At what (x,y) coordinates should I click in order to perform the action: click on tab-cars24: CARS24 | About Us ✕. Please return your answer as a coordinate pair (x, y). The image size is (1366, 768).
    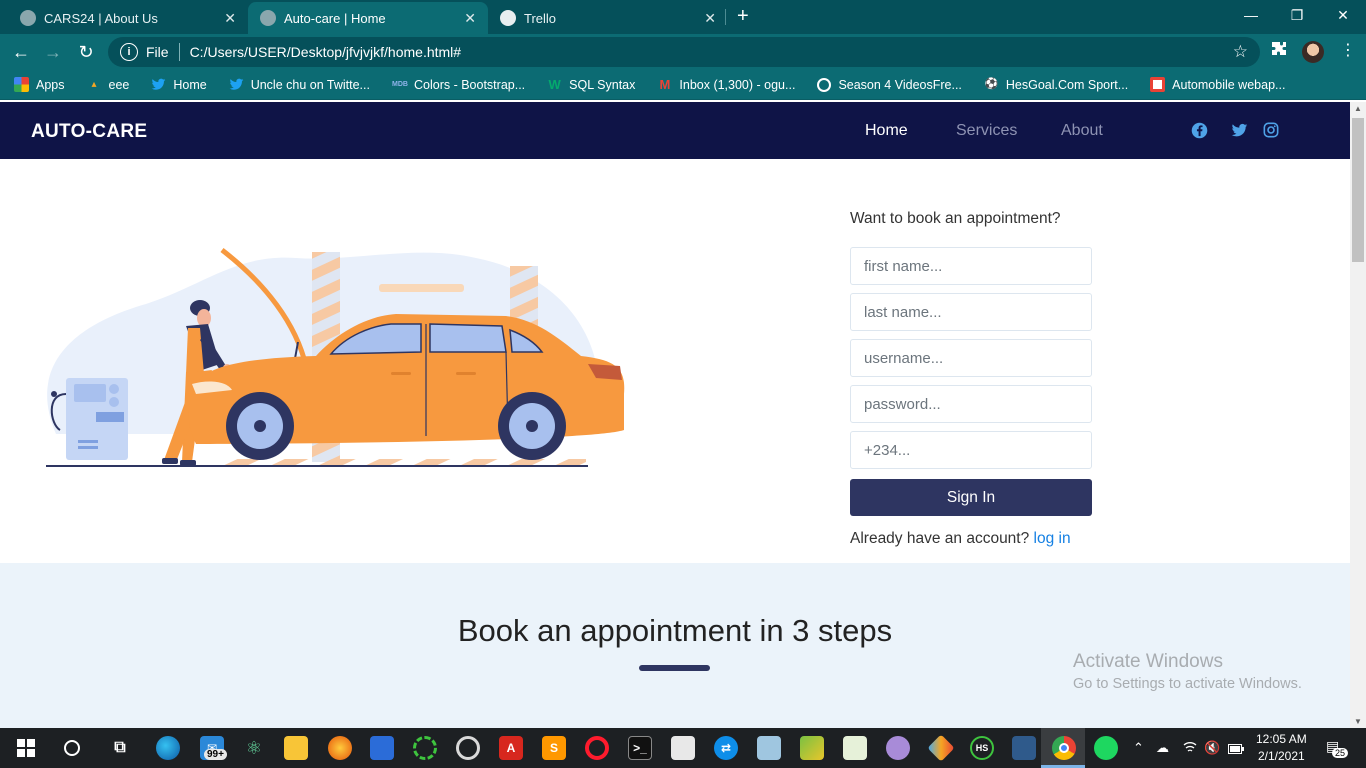
    Looking at the image, I should click on (128, 18).